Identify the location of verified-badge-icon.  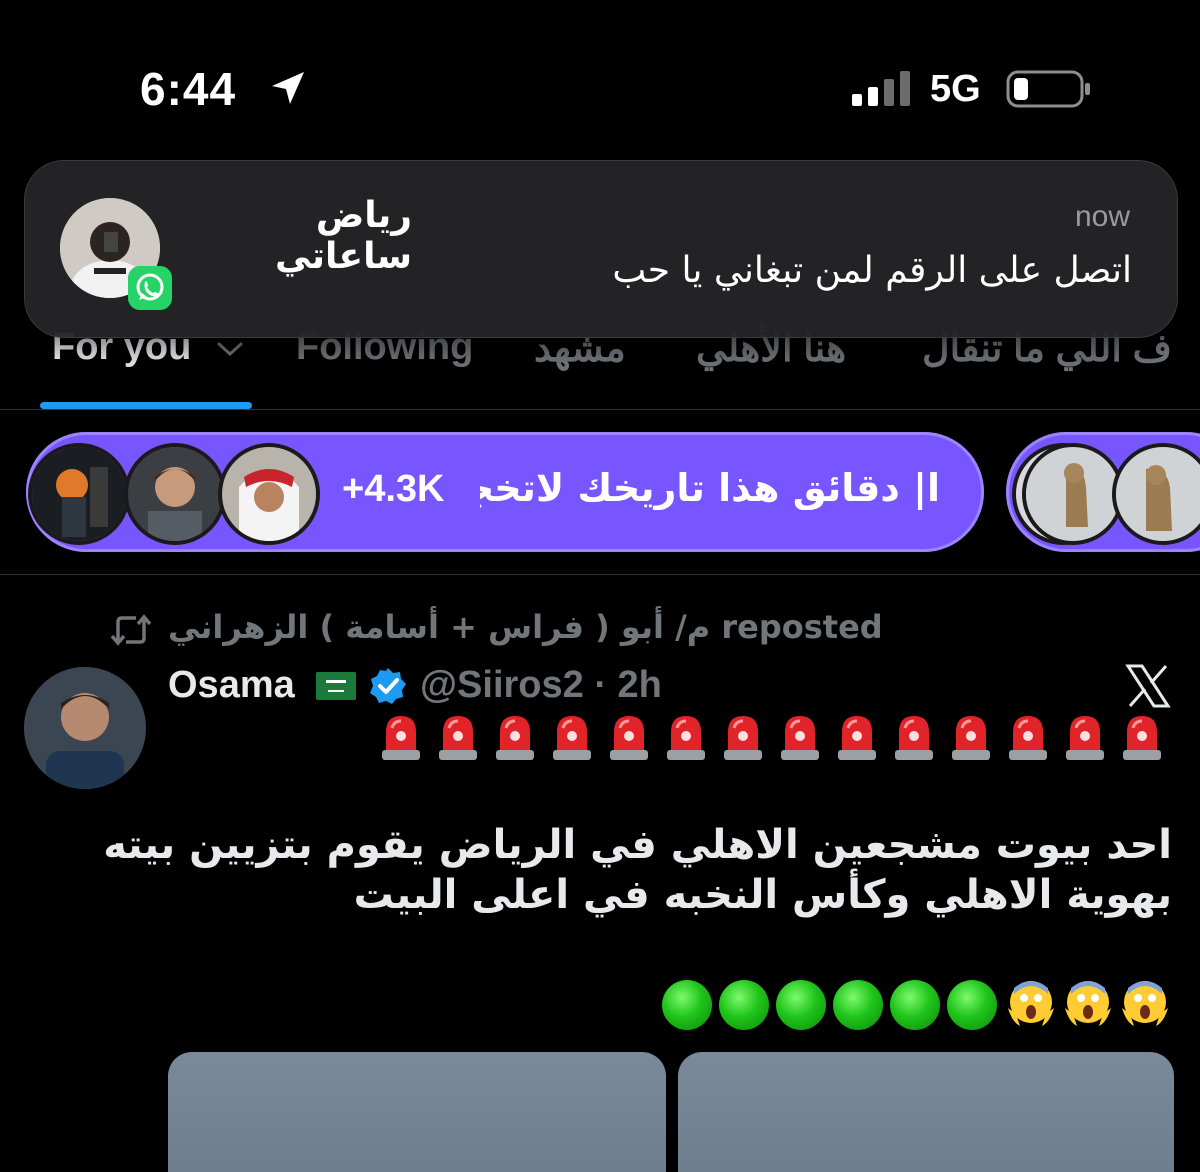
(388, 686).